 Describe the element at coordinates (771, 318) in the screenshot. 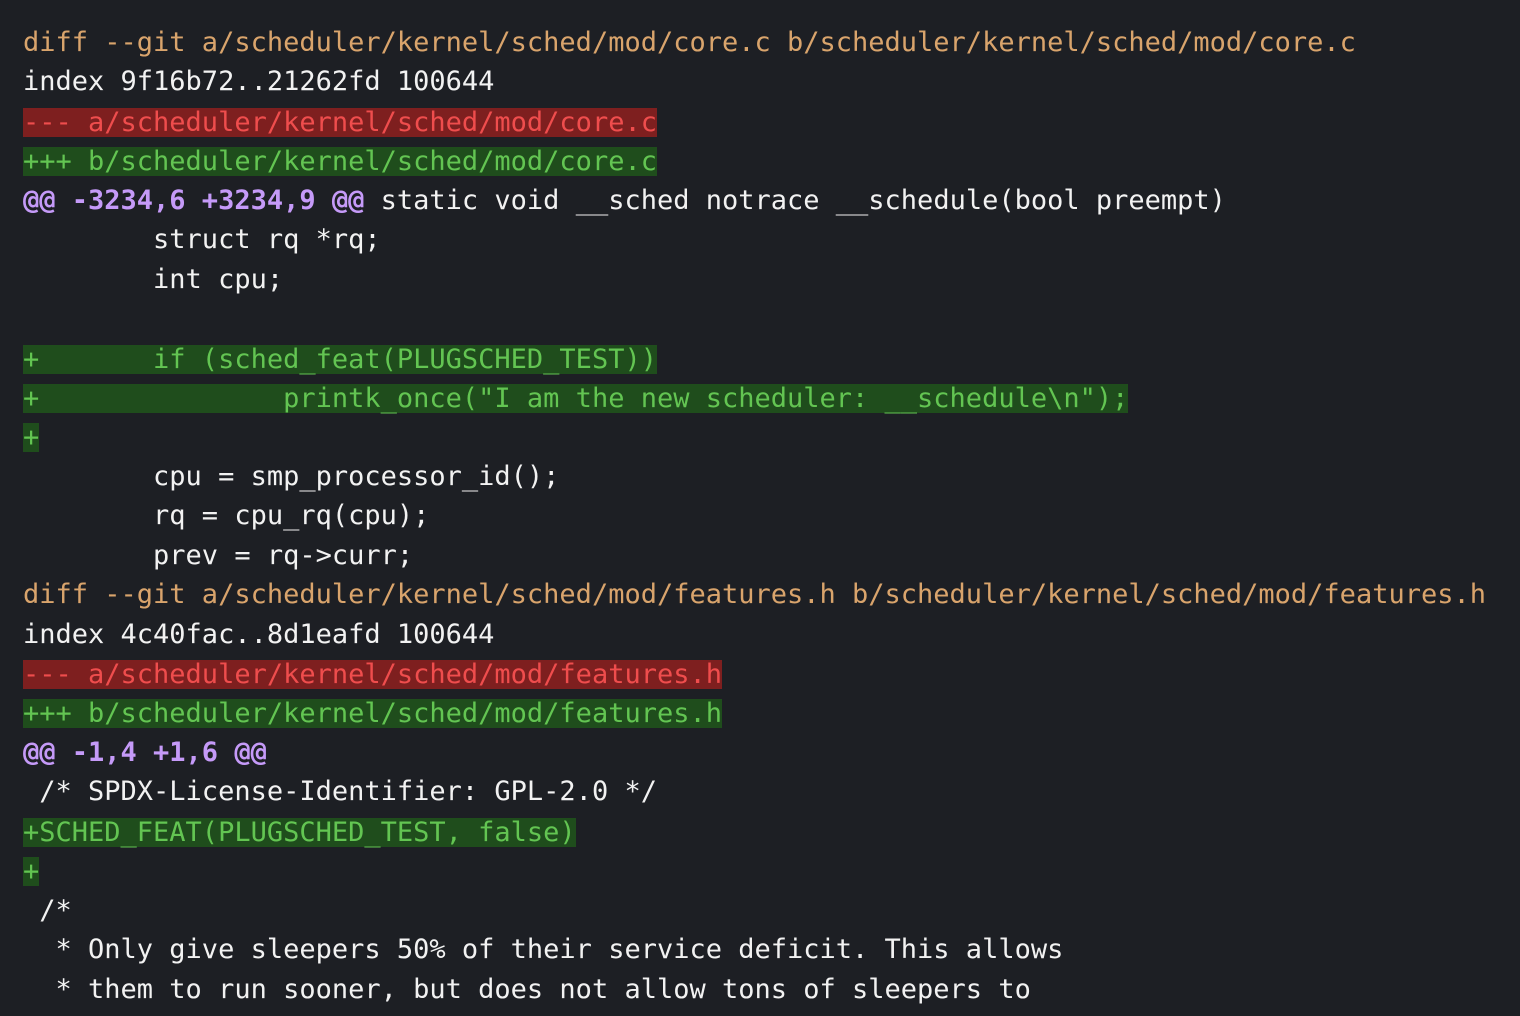

I see `diff-row` at that location.